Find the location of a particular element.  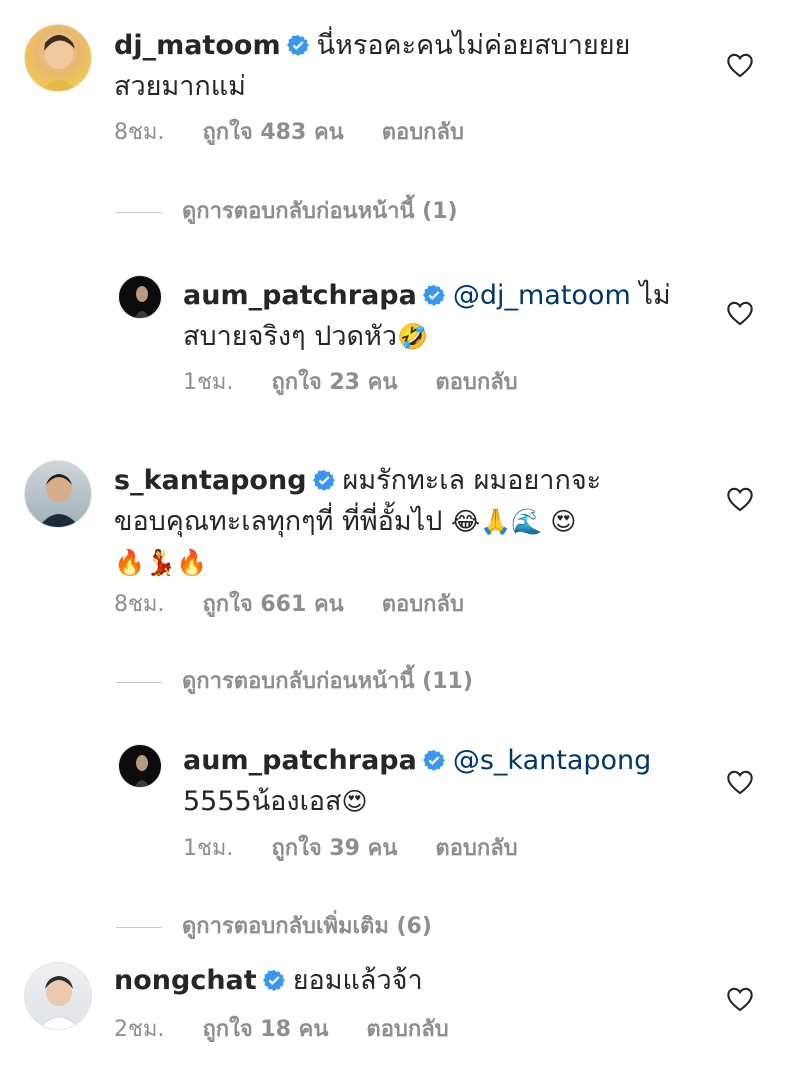

comment-body: nongchat ยอมแล้วจ้า is located at coordinates (394, 980).